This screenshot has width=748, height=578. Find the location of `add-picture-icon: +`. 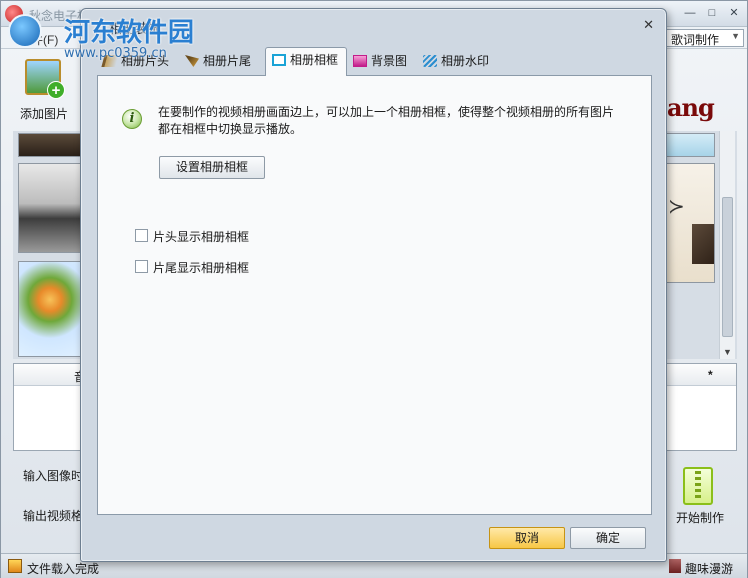

add-picture-icon: + is located at coordinates (45, 79).